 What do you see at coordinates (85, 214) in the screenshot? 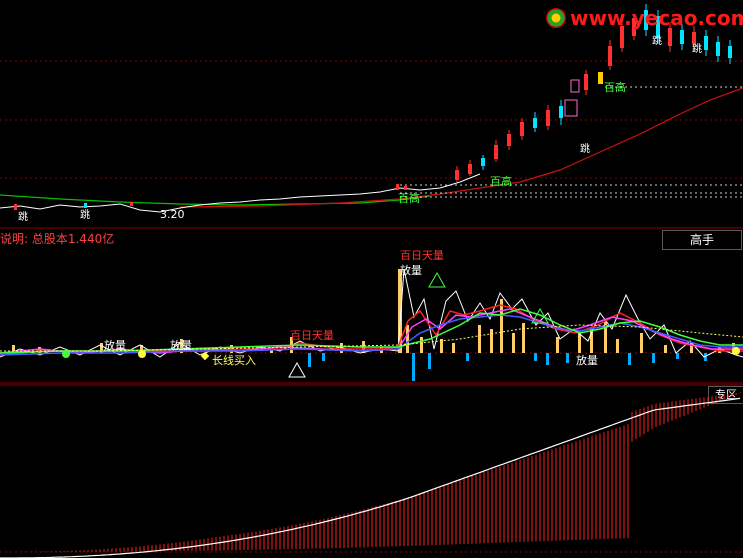
I see `jump-mark-2: 跳` at bounding box center [85, 214].